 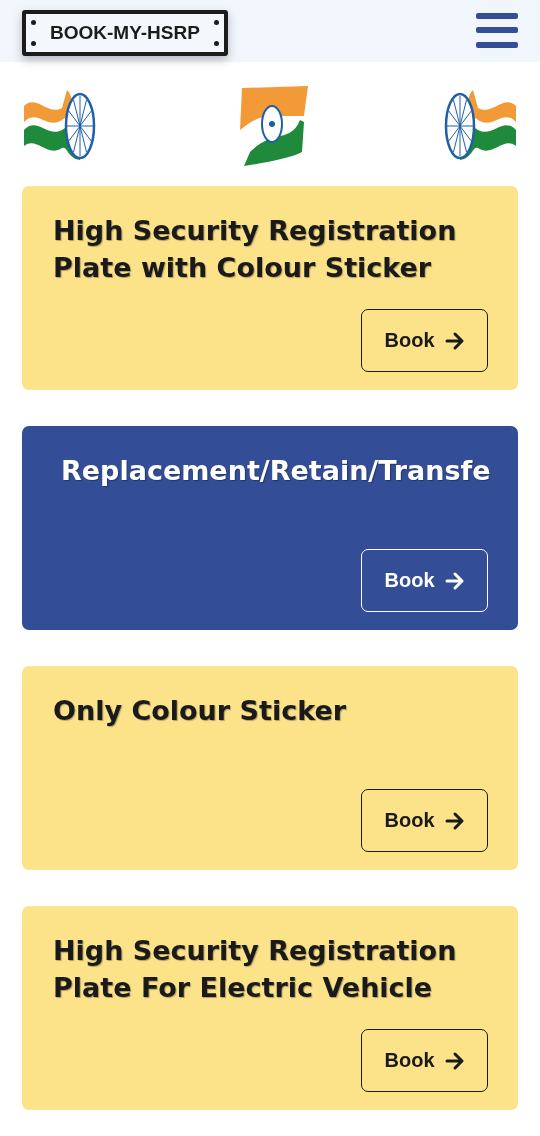 What do you see at coordinates (255, 969) in the screenshot?
I see `card-title: High Security Registration Plate For Electric Vehicle` at bounding box center [255, 969].